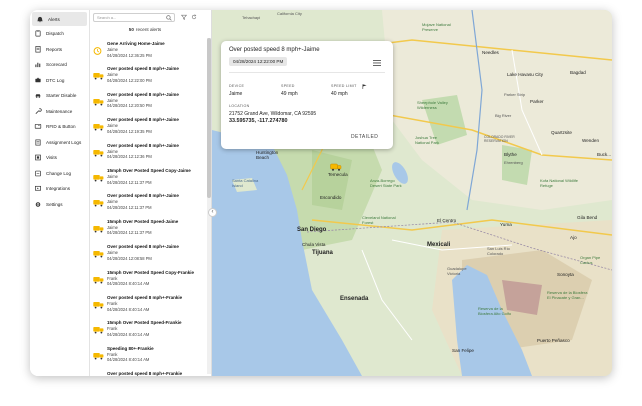 The height and width of the screenshot is (406, 642). Describe the element at coordinates (559, 183) in the screenshot. I see `map-label-kofa: Kofa National Wildlife Refuge` at that location.